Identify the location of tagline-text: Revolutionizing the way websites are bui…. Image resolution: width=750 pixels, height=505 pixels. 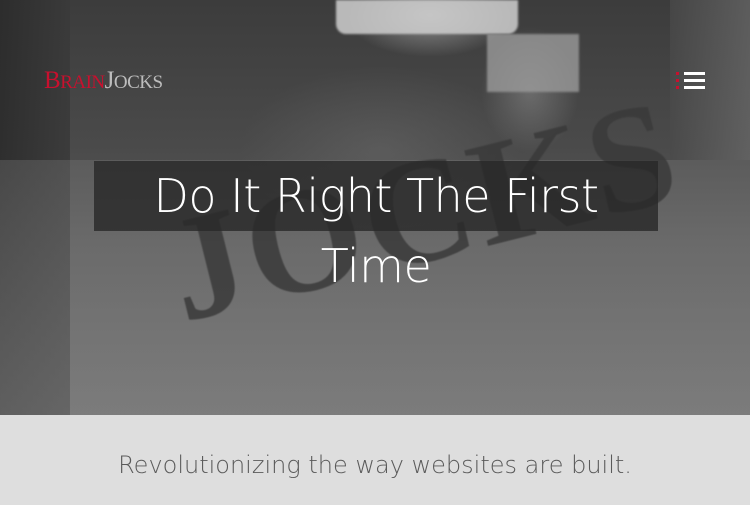
(375, 465).